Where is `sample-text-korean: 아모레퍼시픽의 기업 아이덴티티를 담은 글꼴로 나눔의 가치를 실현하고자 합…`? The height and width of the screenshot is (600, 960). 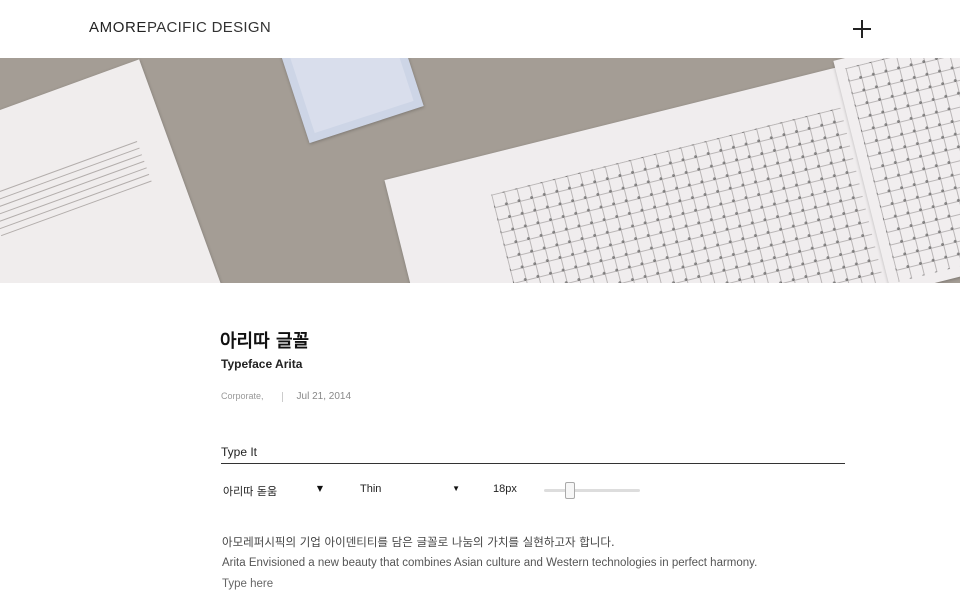
sample-text-korean: 아모레퍼시픽의 기업 아이덴티티를 담은 글꼴로 나눔의 가치를 실현하고자 합… is located at coordinates (418, 542).